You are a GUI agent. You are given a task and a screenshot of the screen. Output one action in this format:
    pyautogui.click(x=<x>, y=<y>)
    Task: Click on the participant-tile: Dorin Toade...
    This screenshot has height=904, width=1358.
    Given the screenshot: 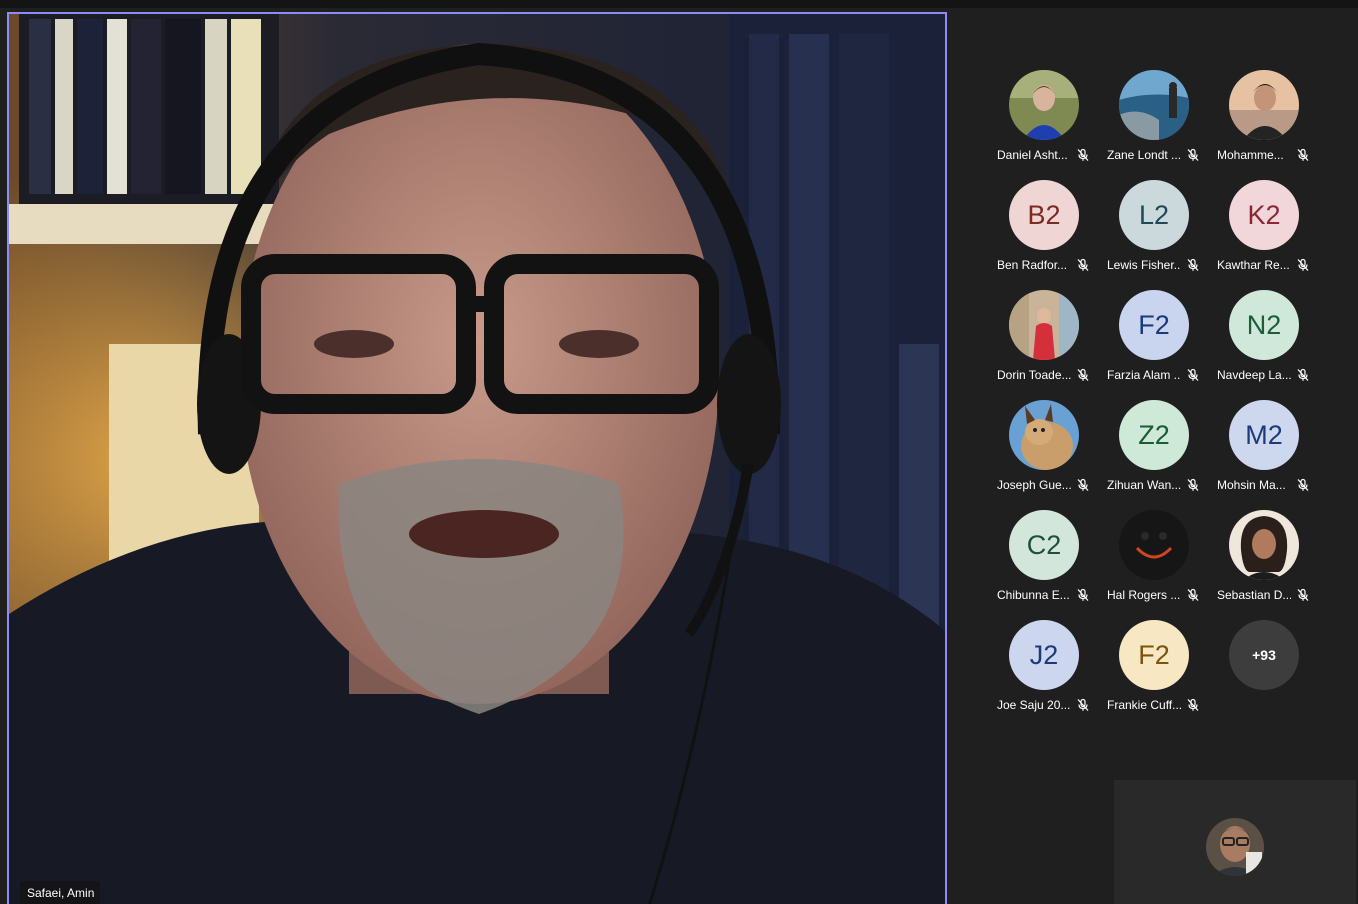 What is the action you would take?
    pyautogui.click(x=1043, y=339)
    